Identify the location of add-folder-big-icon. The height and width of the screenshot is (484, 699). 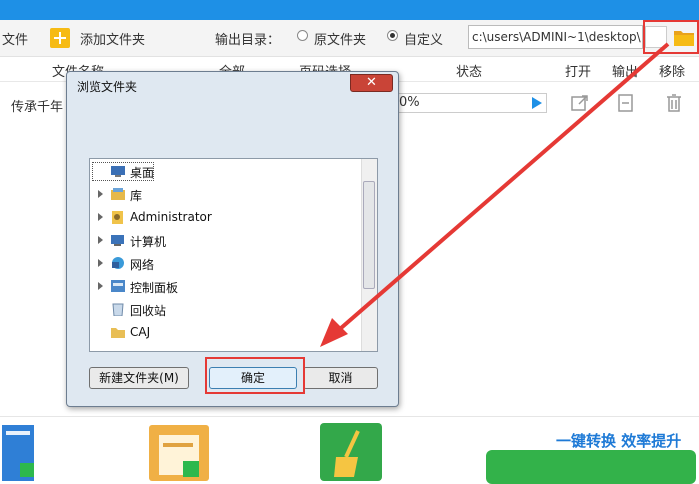
(179, 452).